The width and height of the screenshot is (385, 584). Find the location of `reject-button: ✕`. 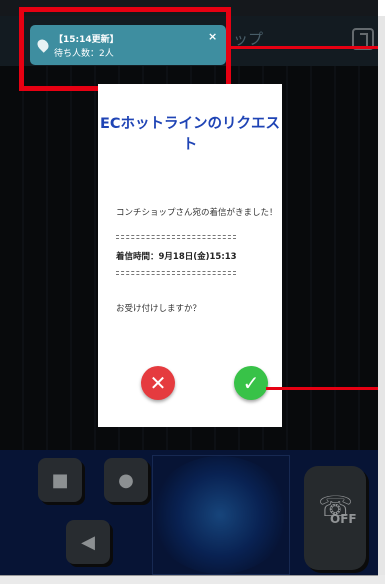

reject-button: ✕ is located at coordinates (158, 383).